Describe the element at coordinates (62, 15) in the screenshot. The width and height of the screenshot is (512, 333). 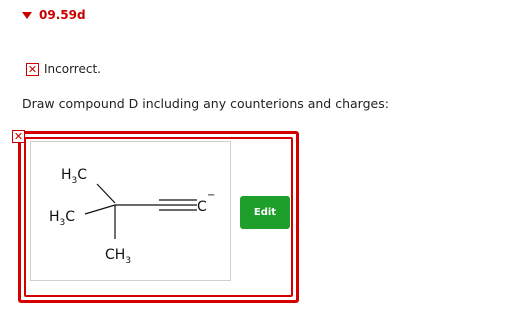
I see `score-label: 09.59d` at that location.